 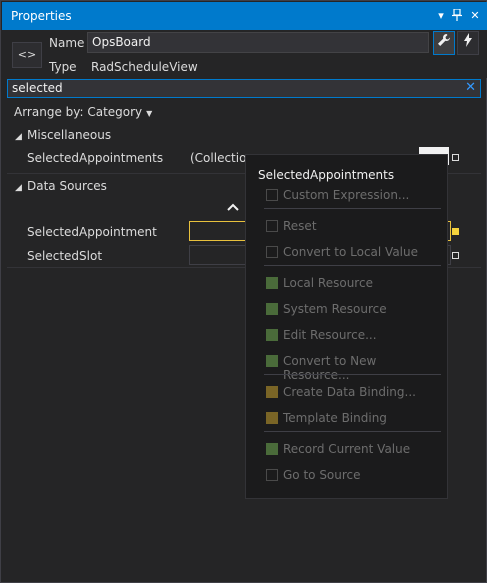 What do you see at coordinates (470, 87) in the screenshot?
I see `clear-search-icon: ✕` at bounding box center [470, 87].